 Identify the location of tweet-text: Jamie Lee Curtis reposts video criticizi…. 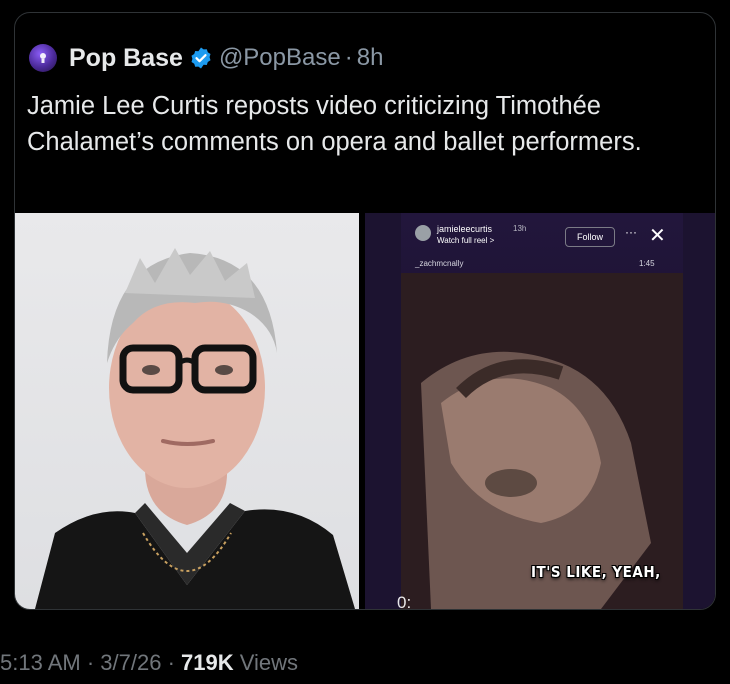
(334, 124).